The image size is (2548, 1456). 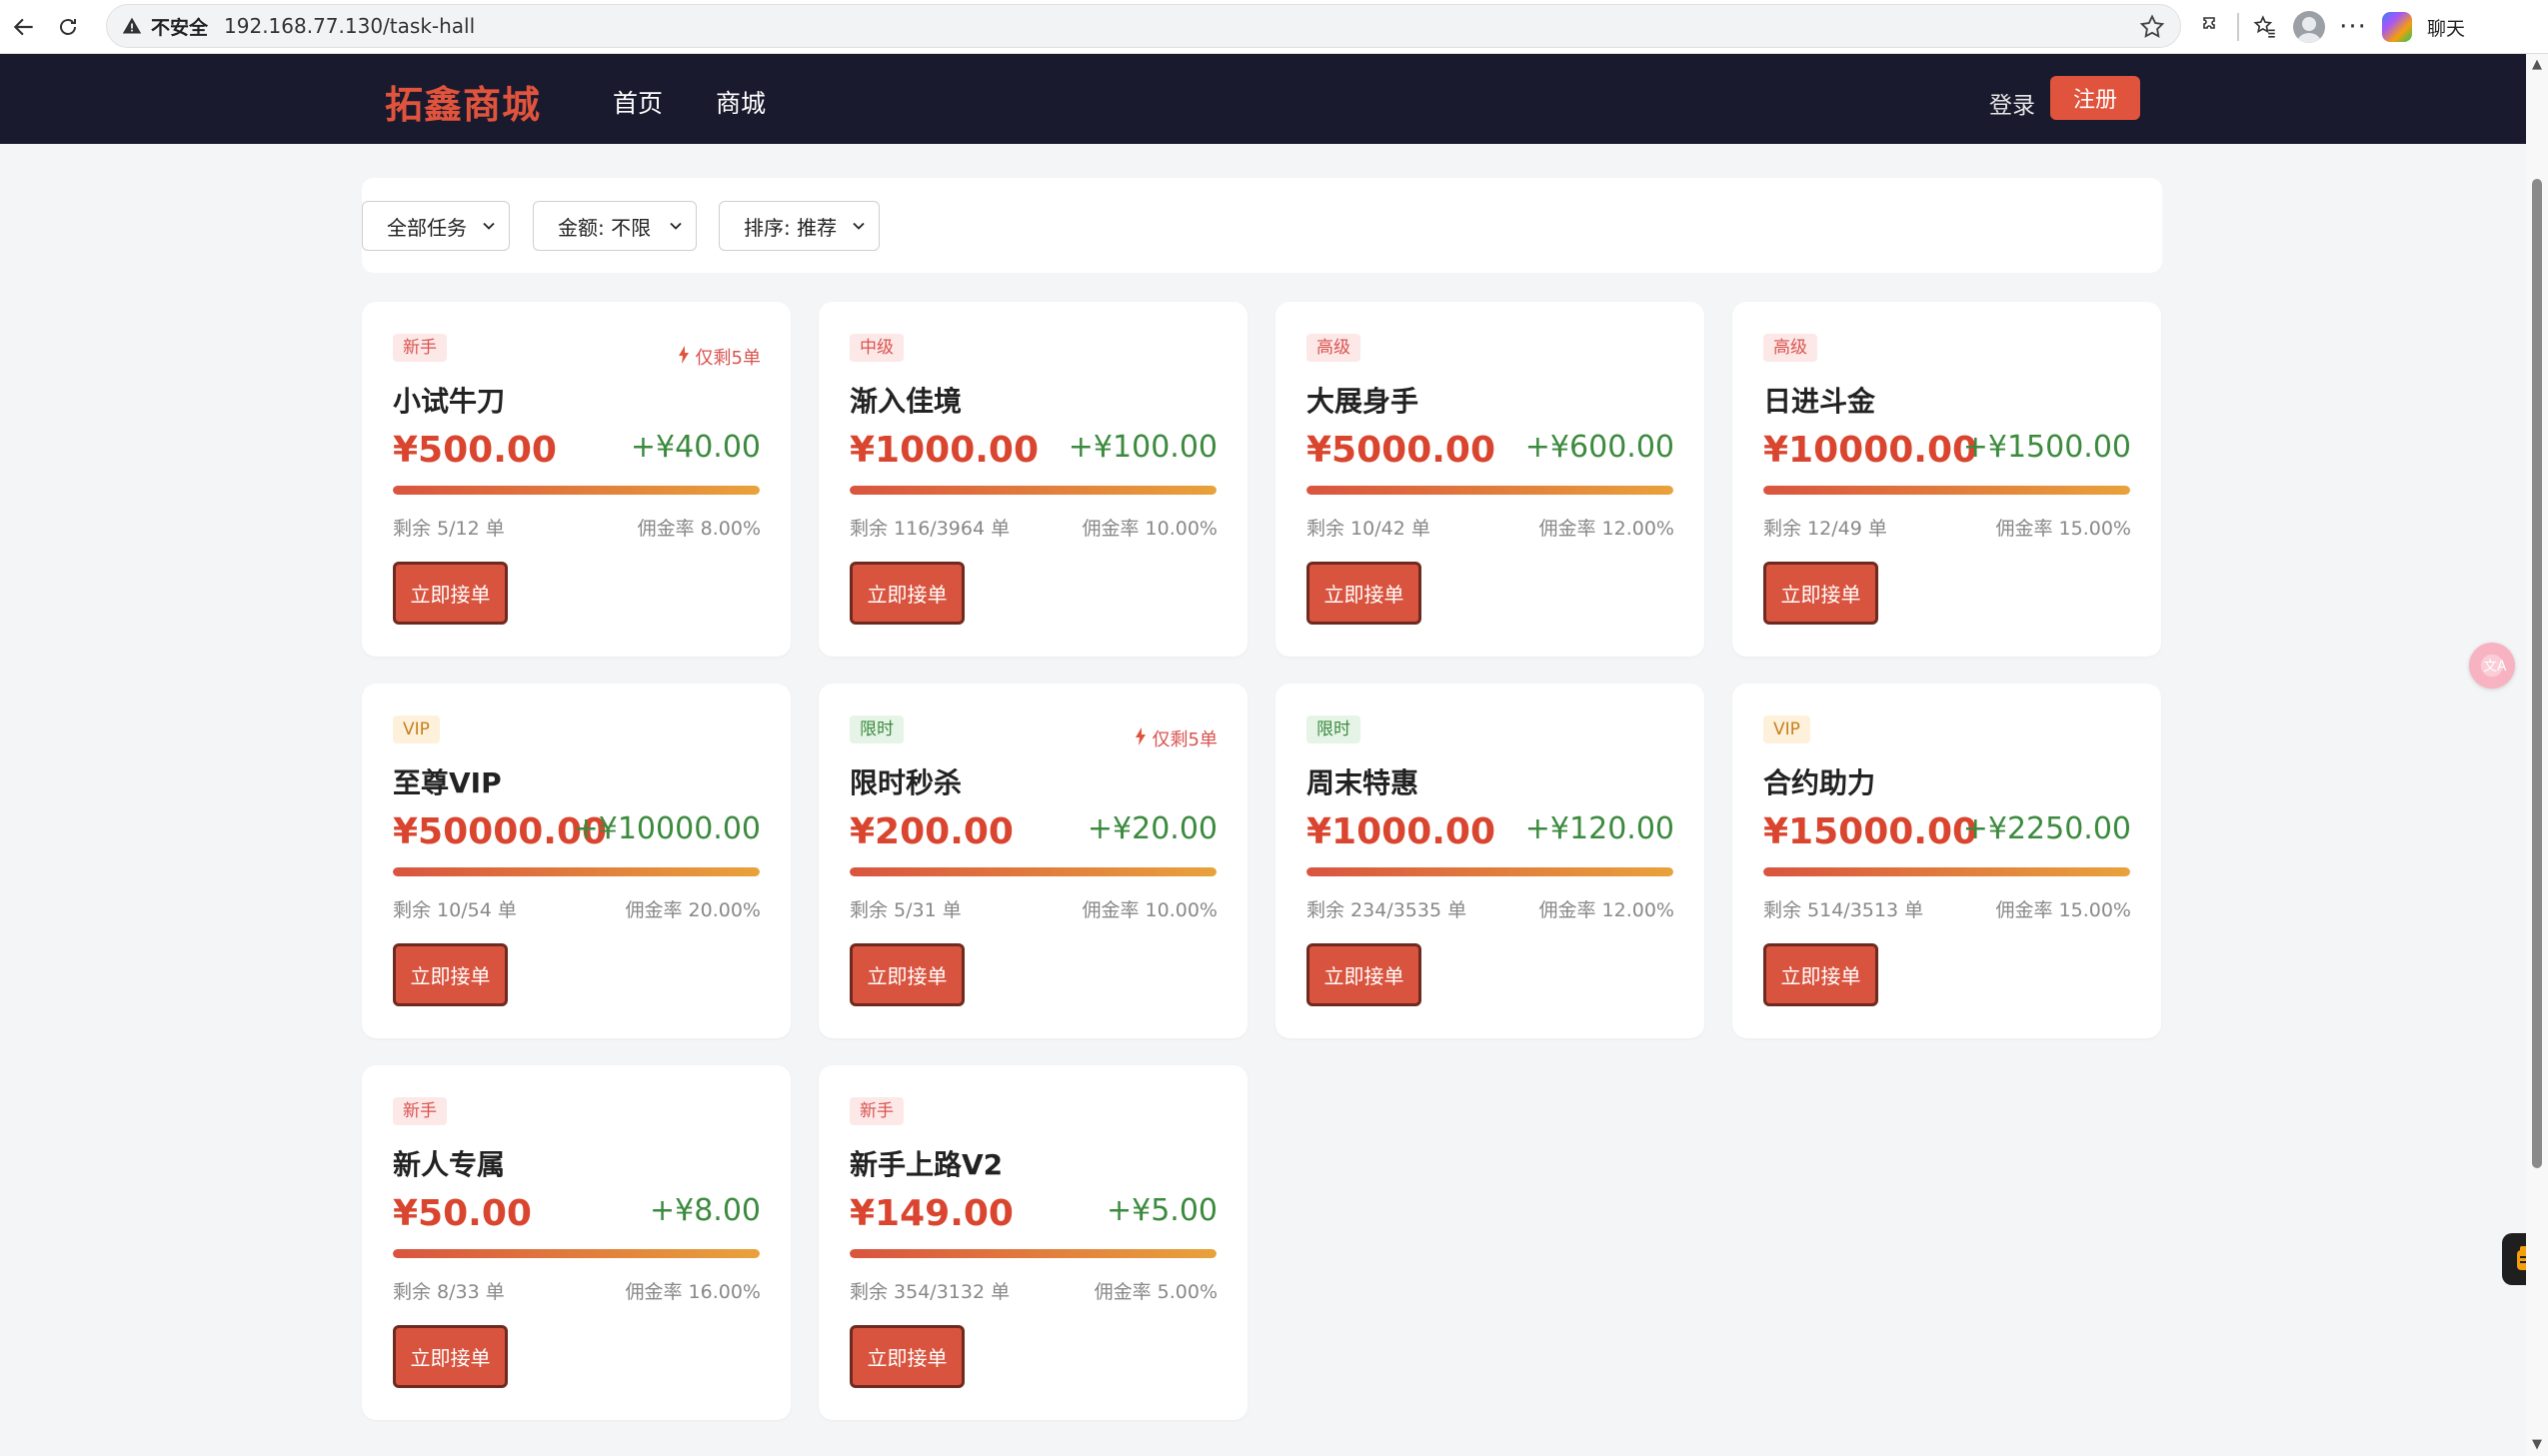 I want to click on task-commission: +¥120.00, so click(x=1599, y=828).